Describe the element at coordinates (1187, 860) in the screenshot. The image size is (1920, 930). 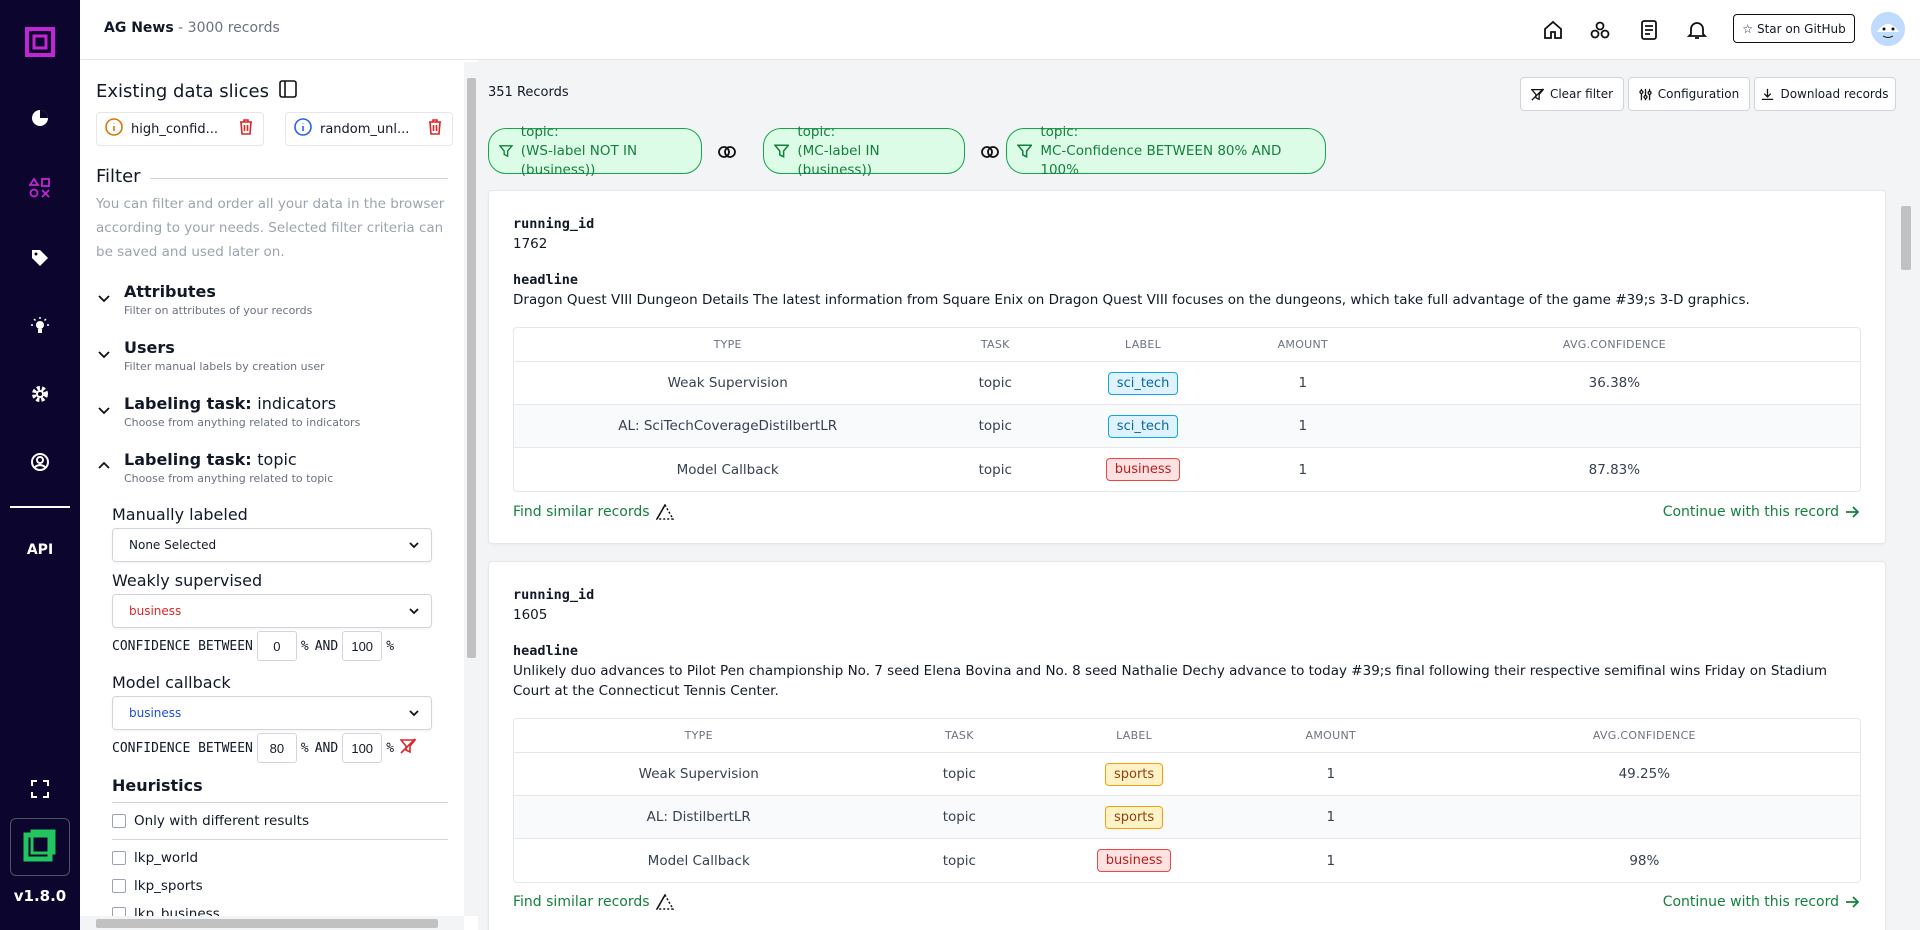
I see `table-row: Model Callback topic business 1 98%` at that location.